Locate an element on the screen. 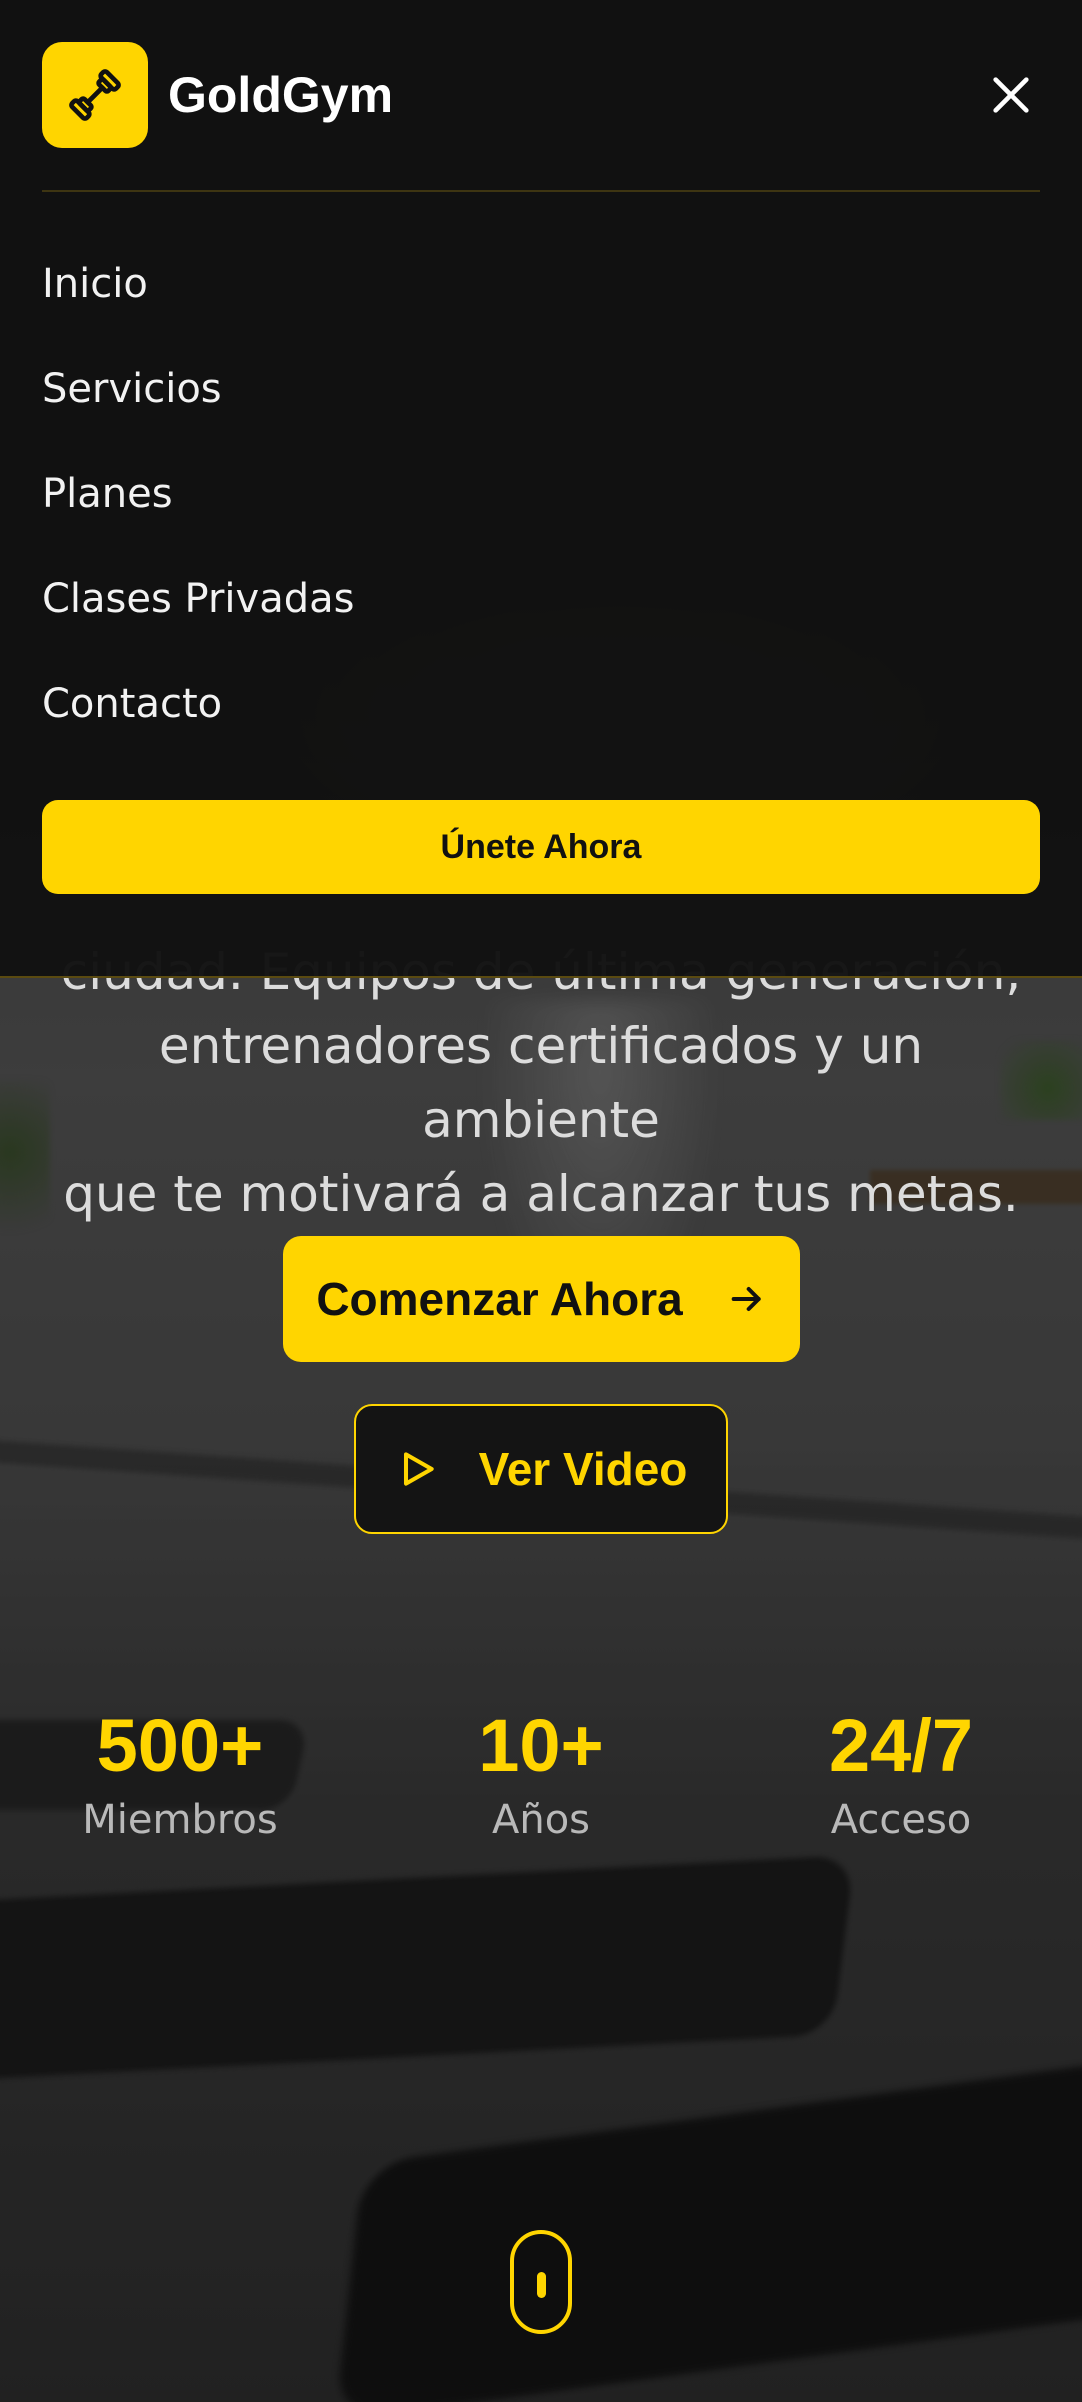  stats-row: 500+ Miembros 10+ Años 24/7 Acceso is located at coordinates (541, 1780).